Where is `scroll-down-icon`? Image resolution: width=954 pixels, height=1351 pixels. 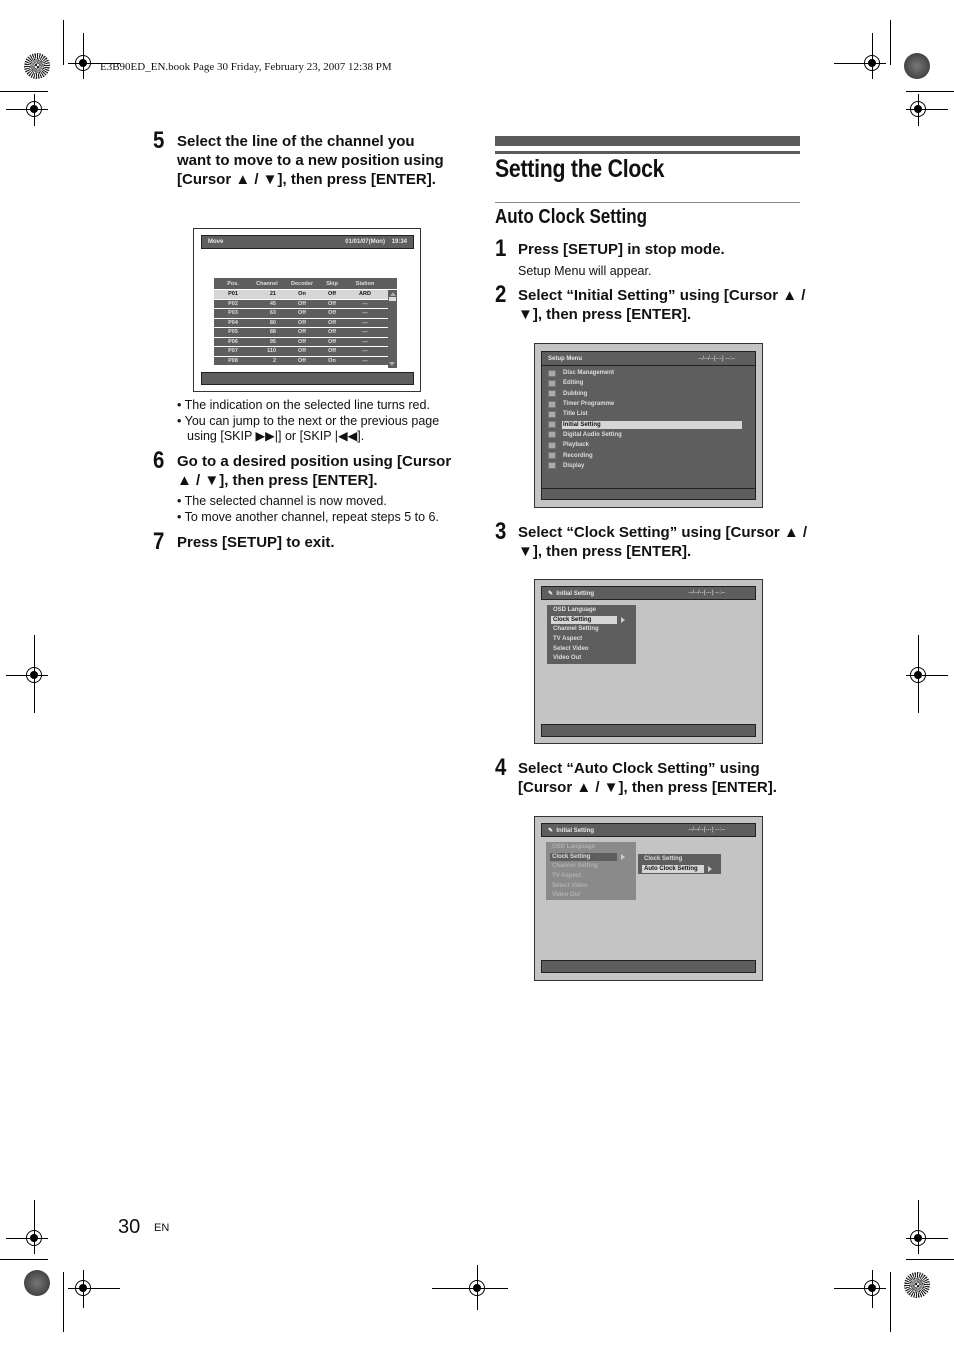
scroll-down-icon is located at coordinates (392, 364).